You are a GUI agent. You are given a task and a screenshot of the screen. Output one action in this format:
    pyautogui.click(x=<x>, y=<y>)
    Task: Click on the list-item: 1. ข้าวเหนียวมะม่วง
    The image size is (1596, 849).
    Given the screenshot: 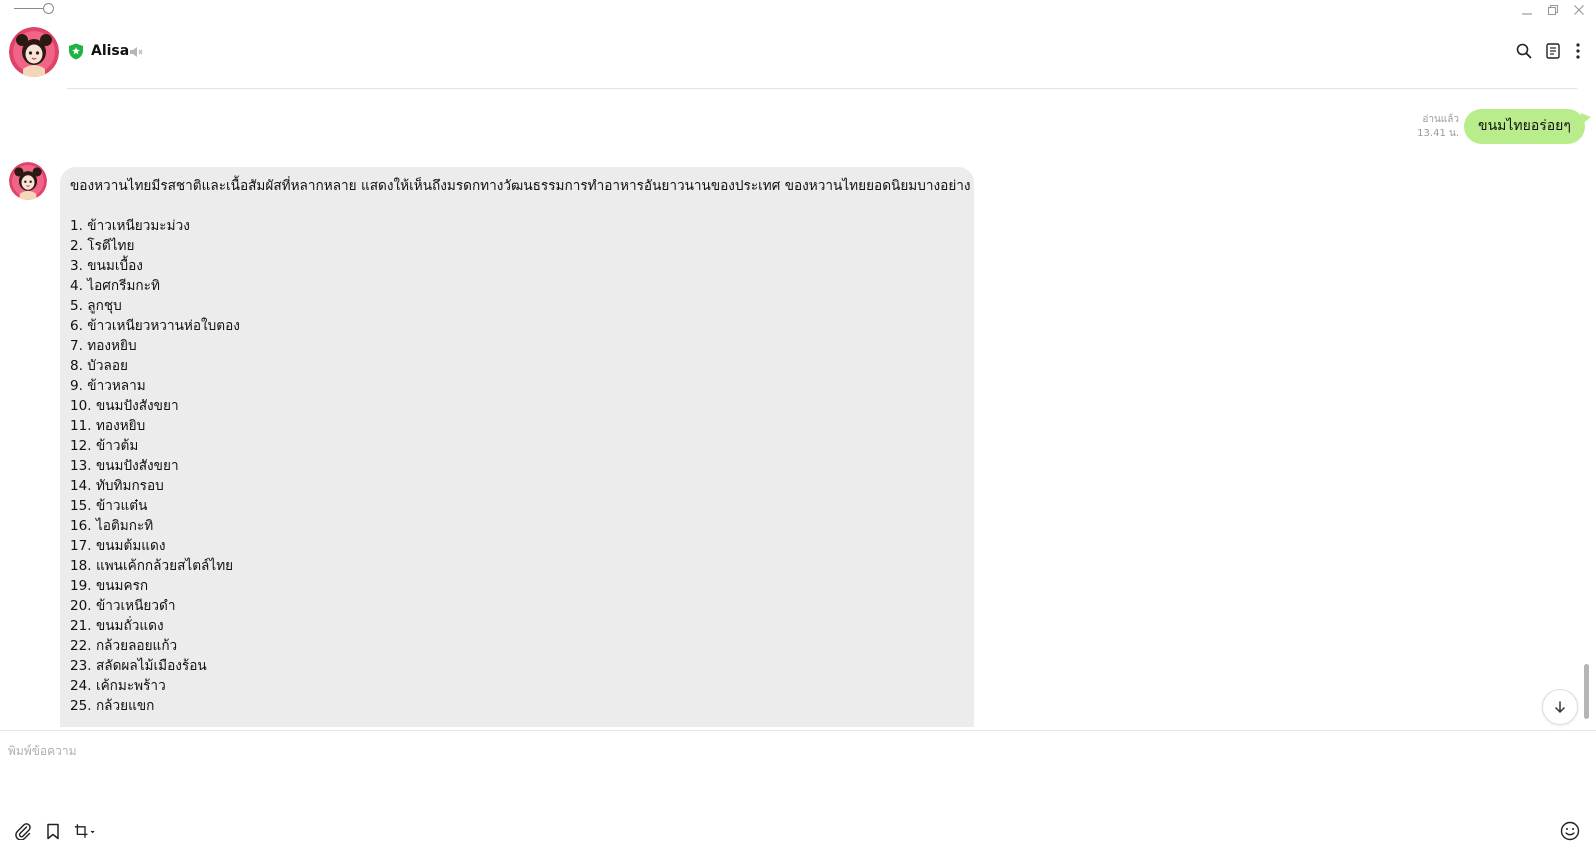 What is the action you would take?
    pyautogui.click(x=130, y=226)
    